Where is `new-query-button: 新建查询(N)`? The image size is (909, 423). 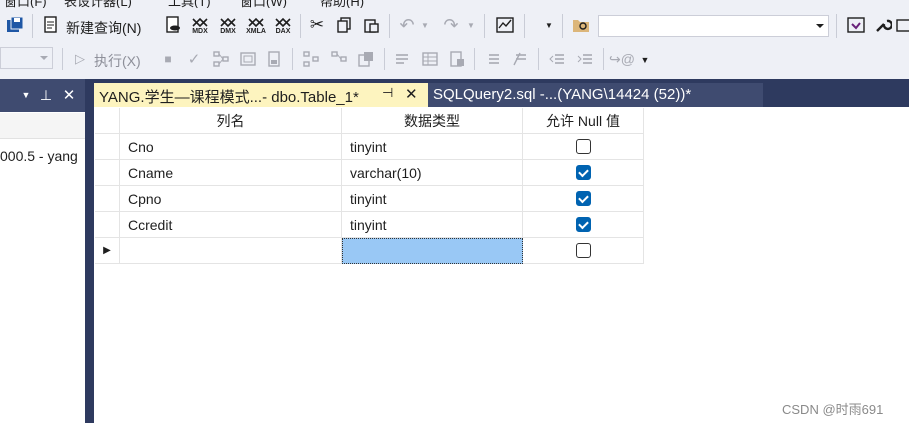
new-query-button: 新建查询(N) is located at coordinates (103, 28).